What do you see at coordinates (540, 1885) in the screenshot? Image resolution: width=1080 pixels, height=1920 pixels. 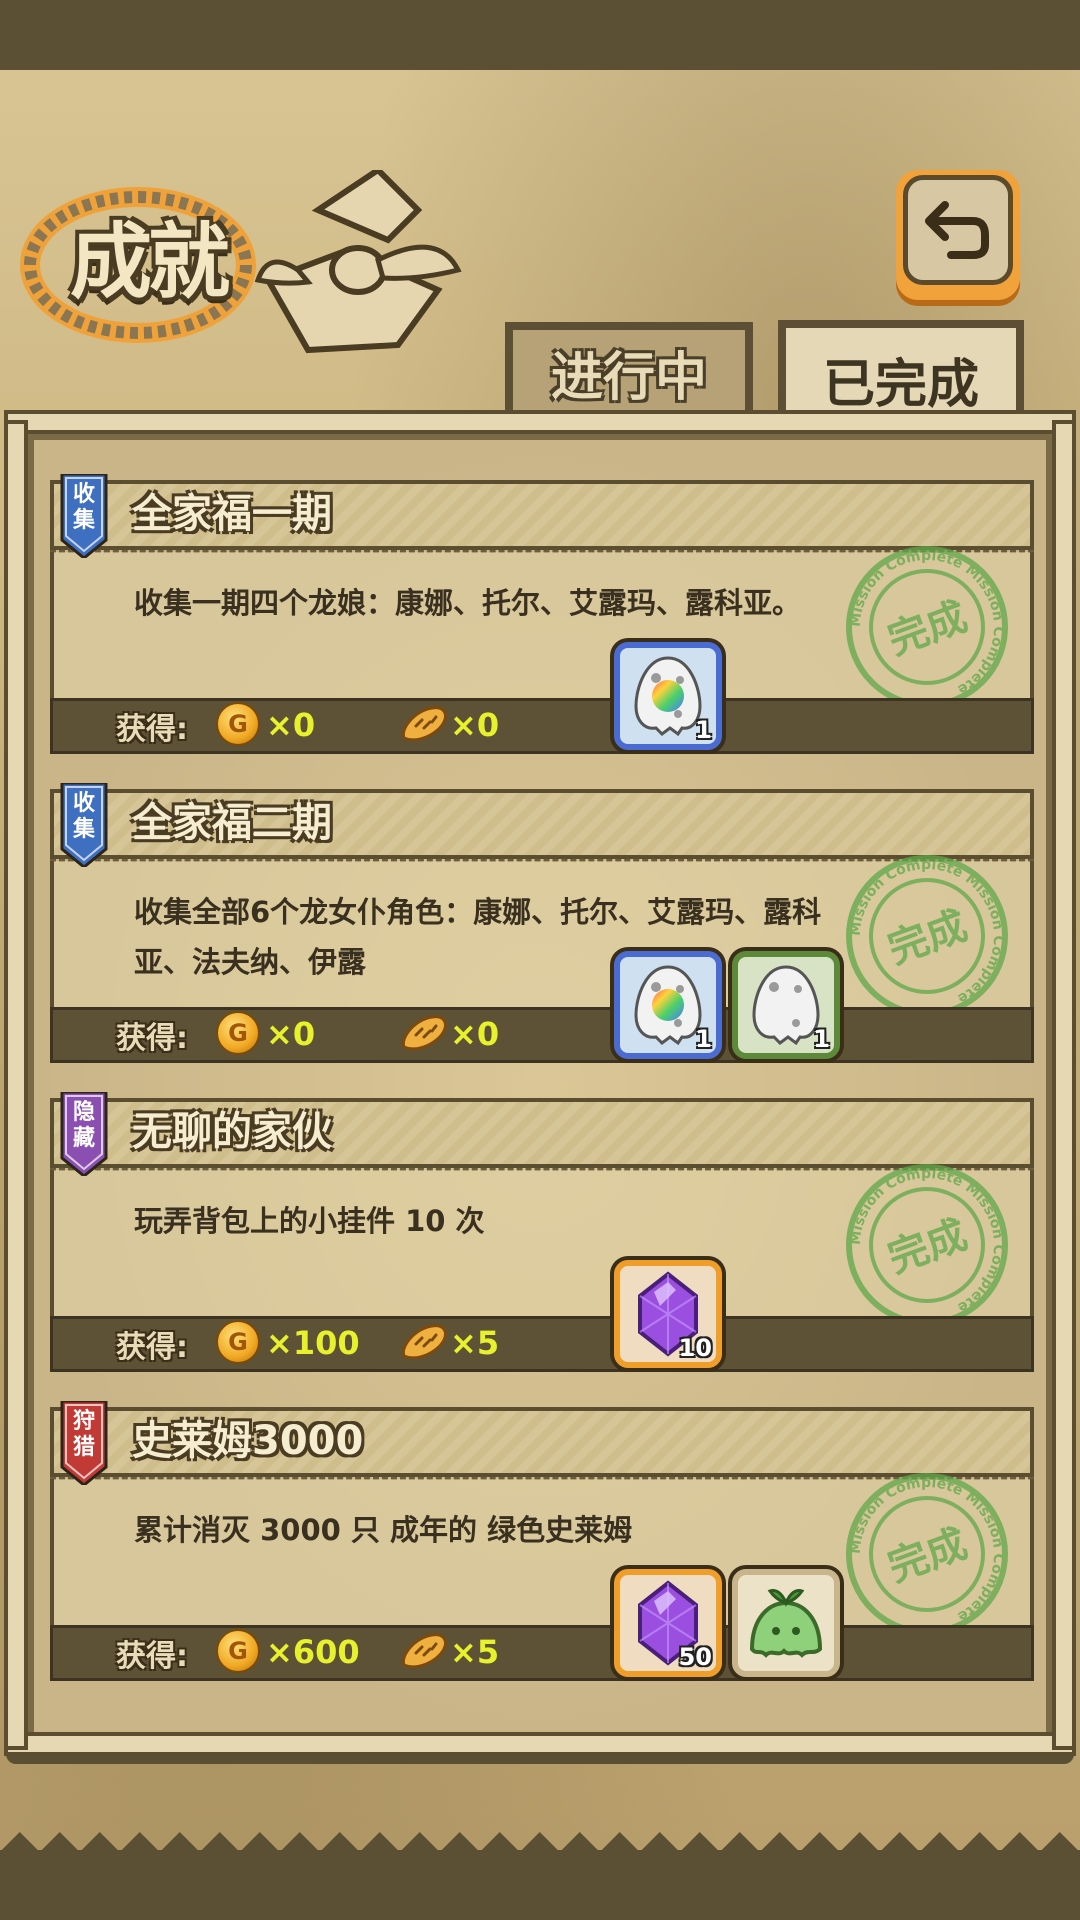 I see `bottom-border` at bounding box center [540, 1885].